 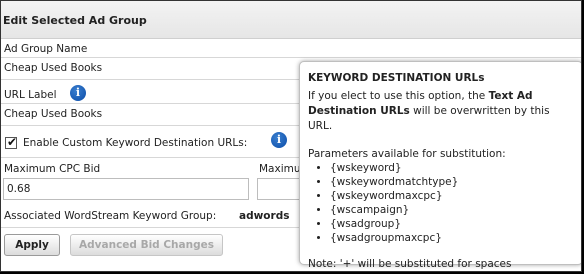 I want to click on max-cpc-input: 0.68, so click(x=126, y=189).